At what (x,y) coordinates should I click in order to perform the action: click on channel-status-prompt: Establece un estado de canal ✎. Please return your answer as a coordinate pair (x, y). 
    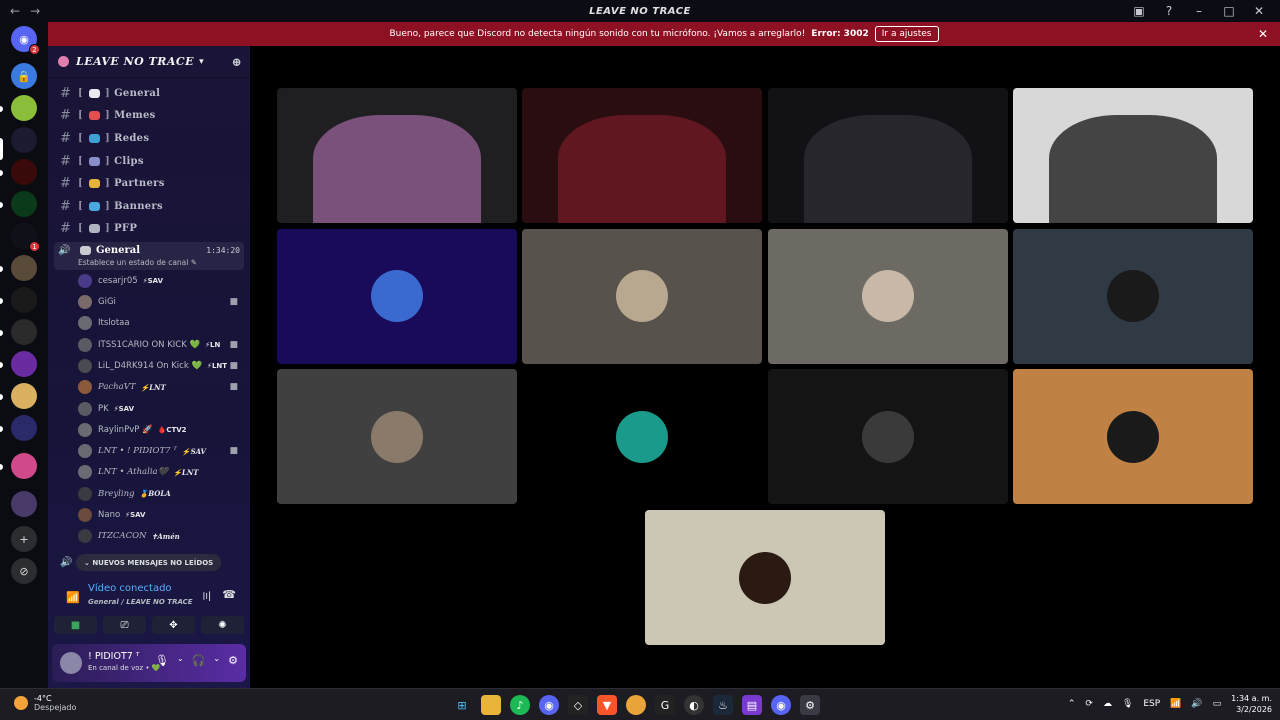
    Looking at the image, I should click on (151, 262).